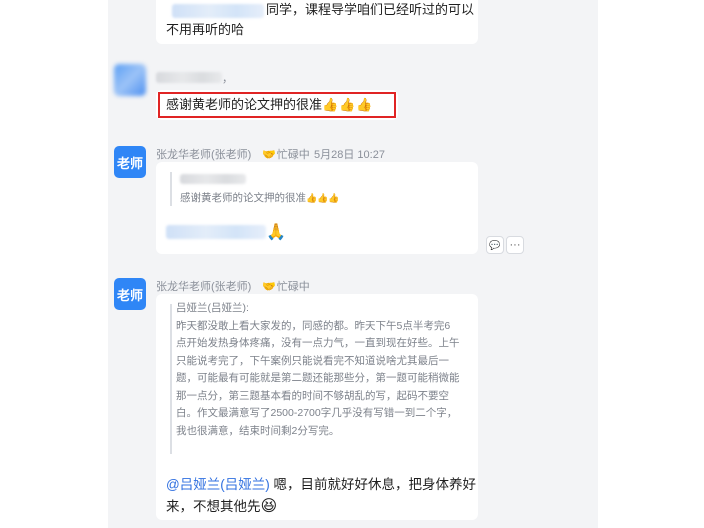  I want to click on reply-text-line1: 嗯，目前就好好休息，把身体养好, so click(372, 484).